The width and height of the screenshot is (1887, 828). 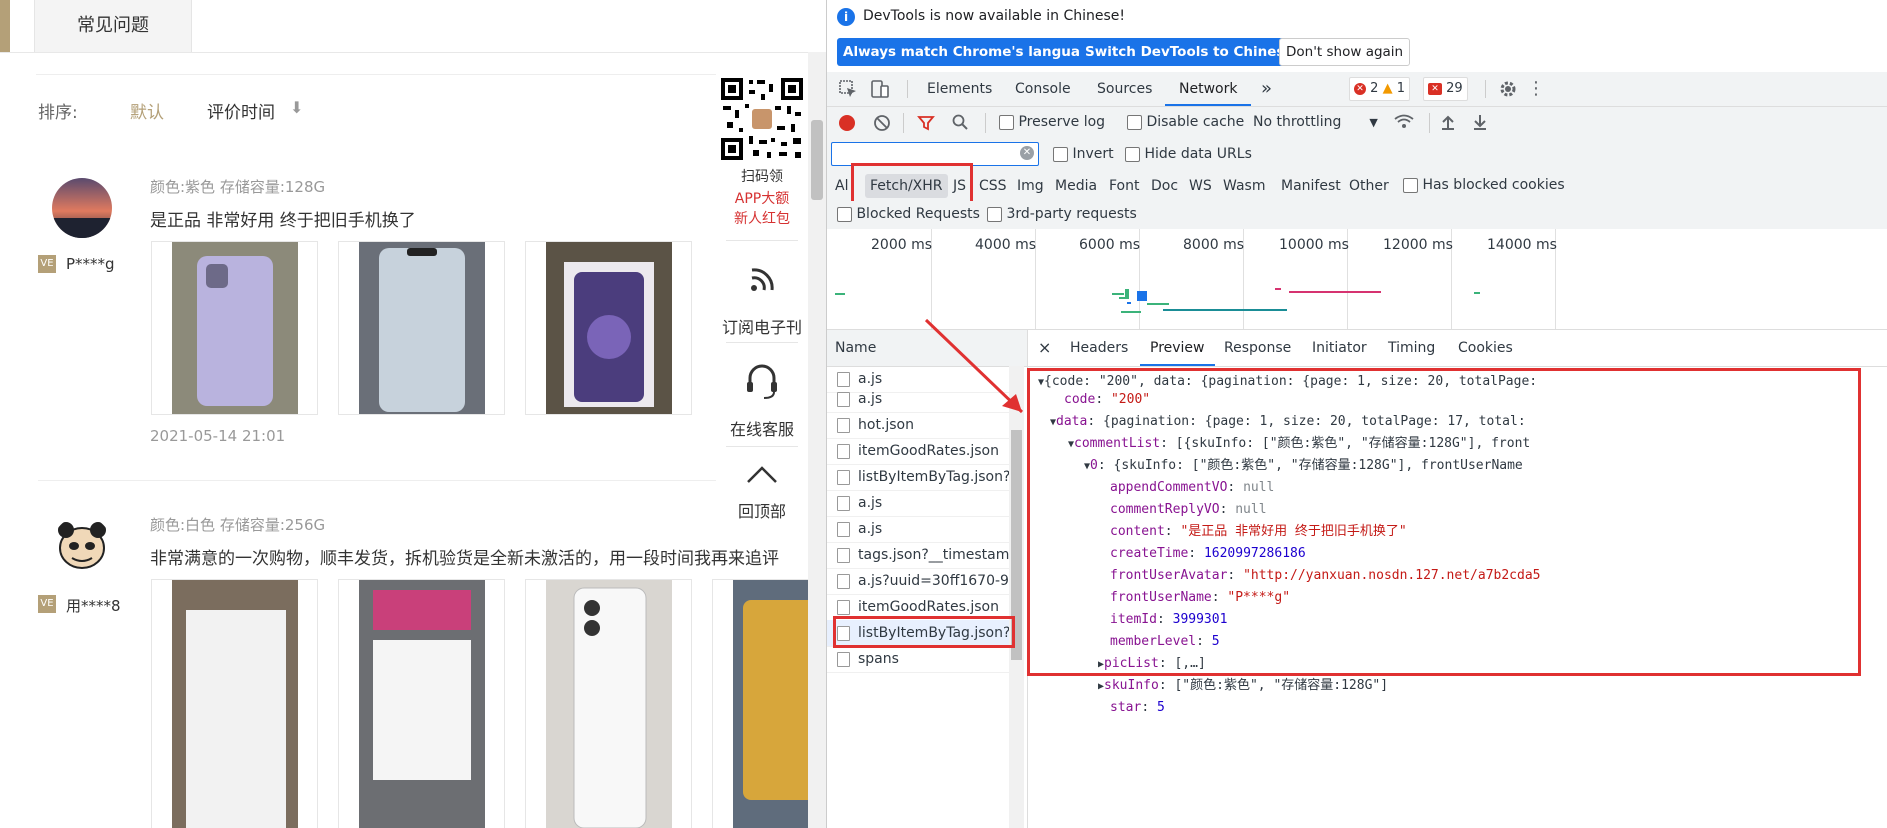 What do you see at coordinates (1404, 122) in the screenshot?
I see `network-conditions-icon` at bounding box center [1404, 122].